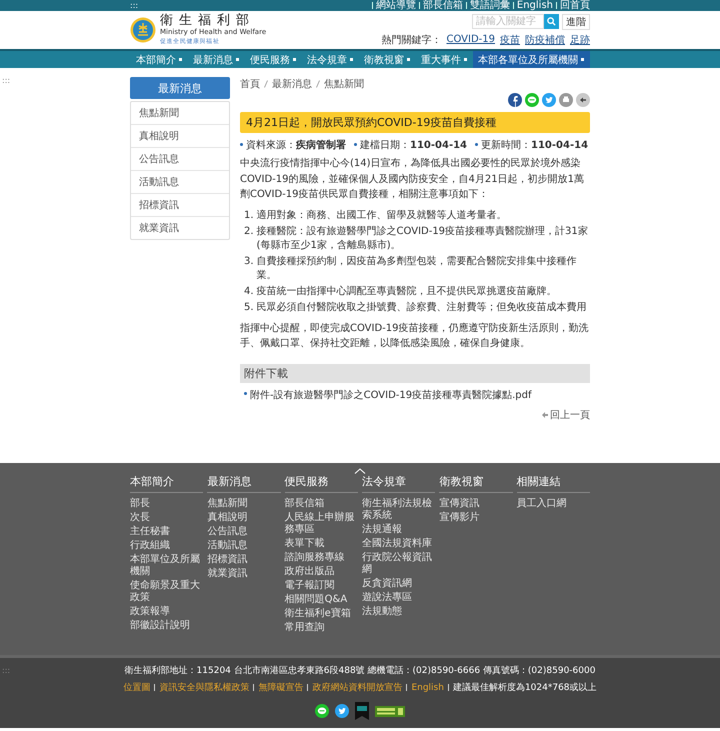  What do you see at coordinates (244, 483) in the screenshot?
I see `footer-heading: 最新消息` at bounding box center [244, 483].